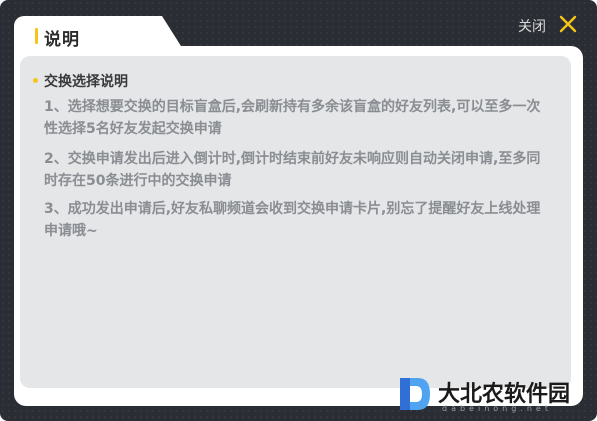  I want to click on logo-icon, so click(415, 394).